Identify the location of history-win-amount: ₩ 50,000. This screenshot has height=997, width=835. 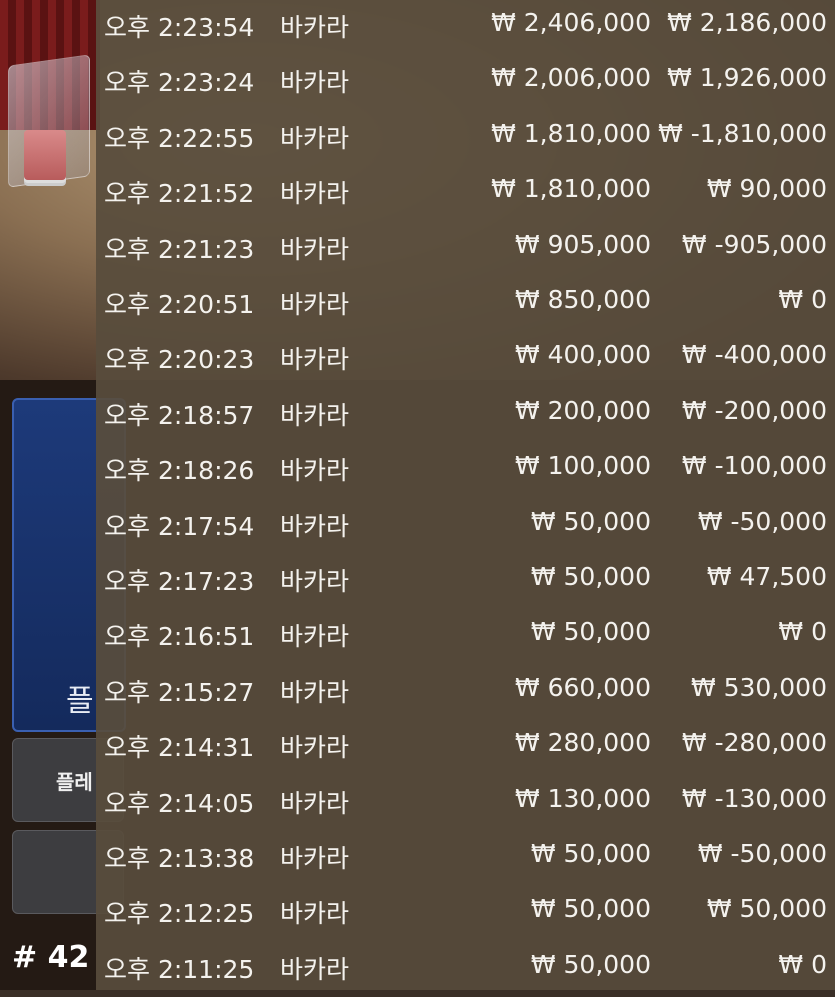
(766, 908).